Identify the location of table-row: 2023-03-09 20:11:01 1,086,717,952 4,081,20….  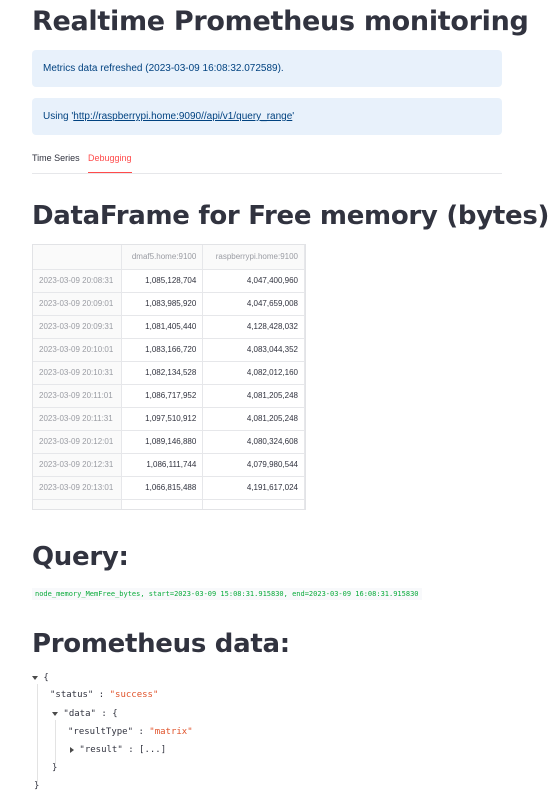
(169, 396).